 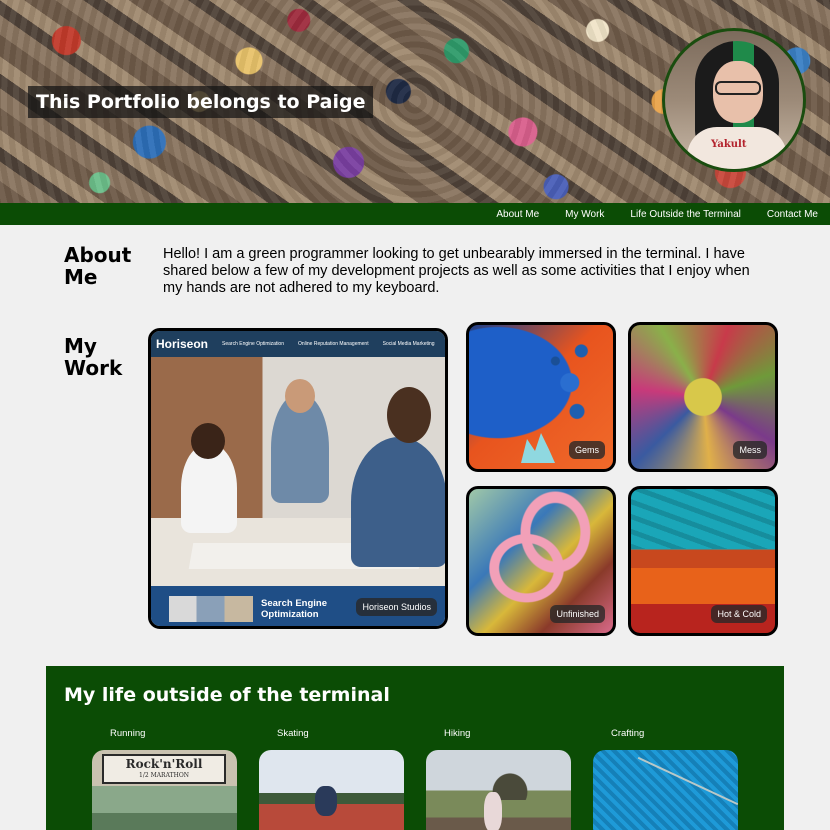 I want to click on marathon-sign-subtitle: 1/2 MARATHON, so click(x=164, y=775).